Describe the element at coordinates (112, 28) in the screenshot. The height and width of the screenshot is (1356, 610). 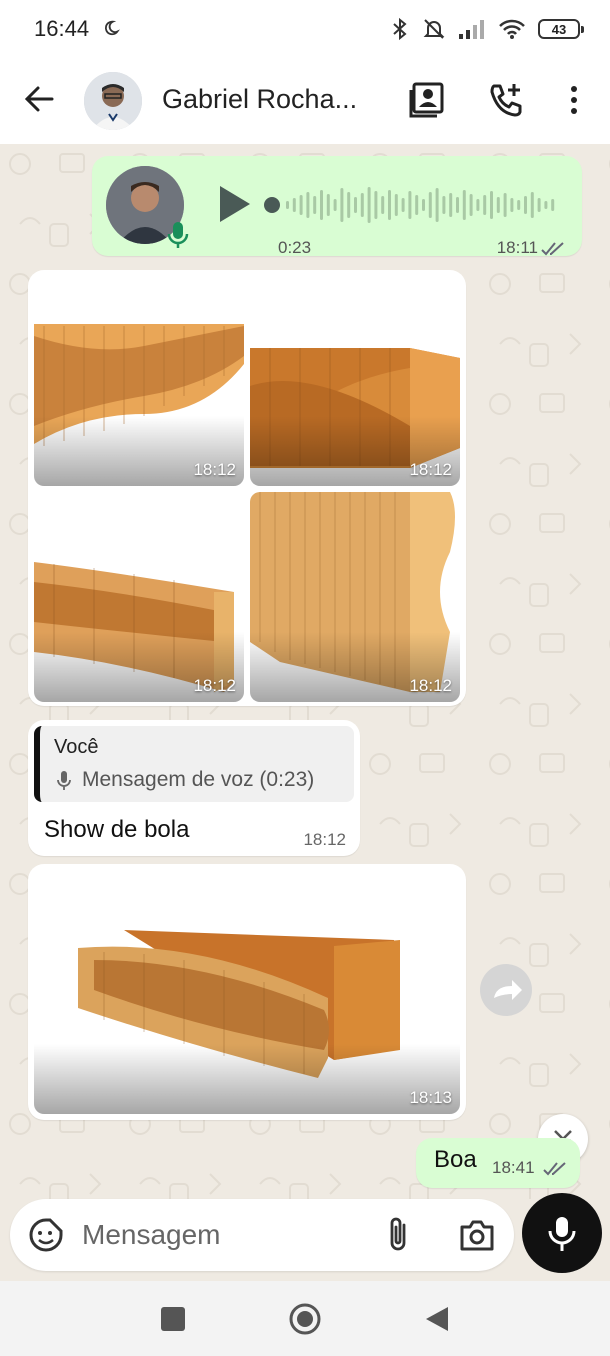
I see `moon-icon` at that location.